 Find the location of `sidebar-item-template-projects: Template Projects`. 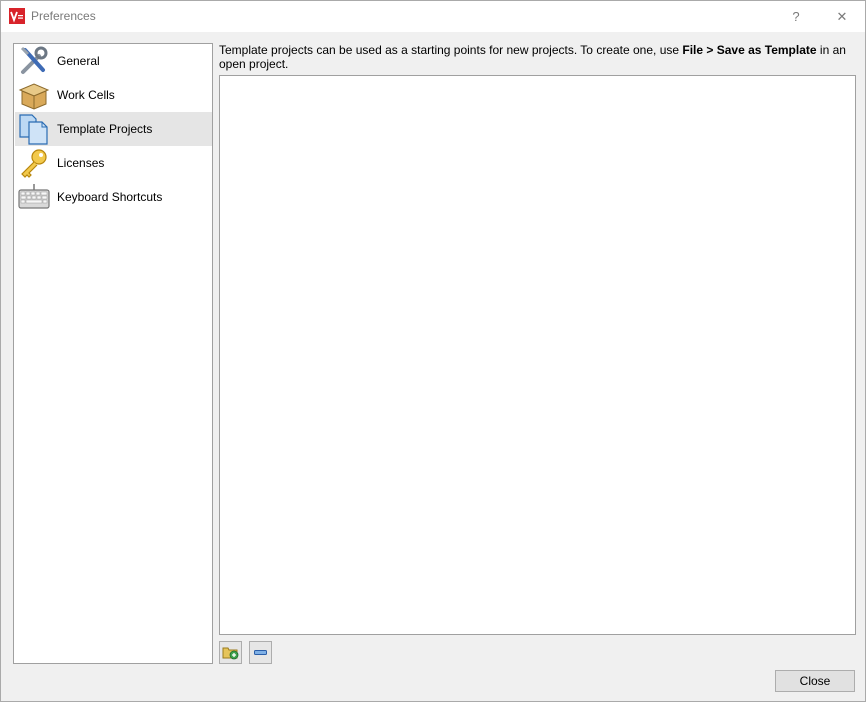

sidebar-item-template-projects: Template Projects is located at coordinates (113, 129).